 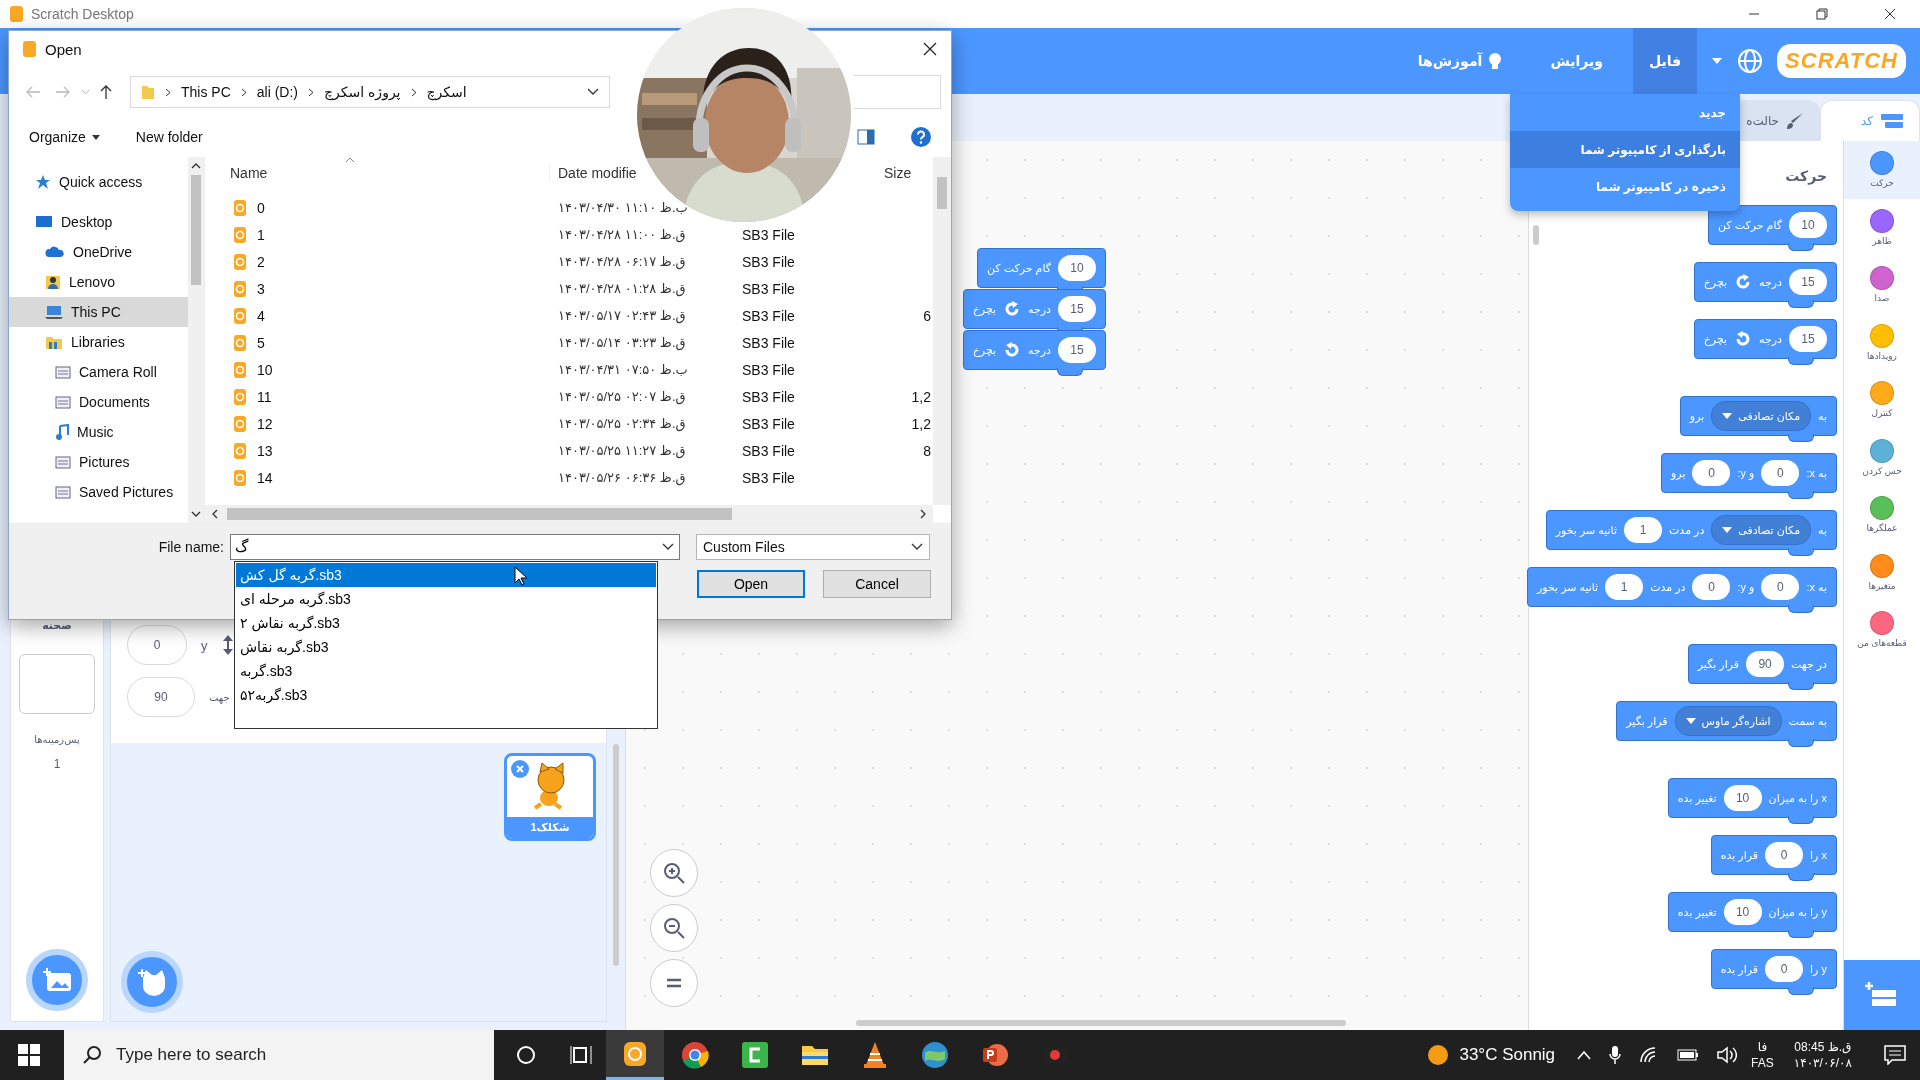 I want to click on nav-item: Desktop, so click(x=98, y=222).